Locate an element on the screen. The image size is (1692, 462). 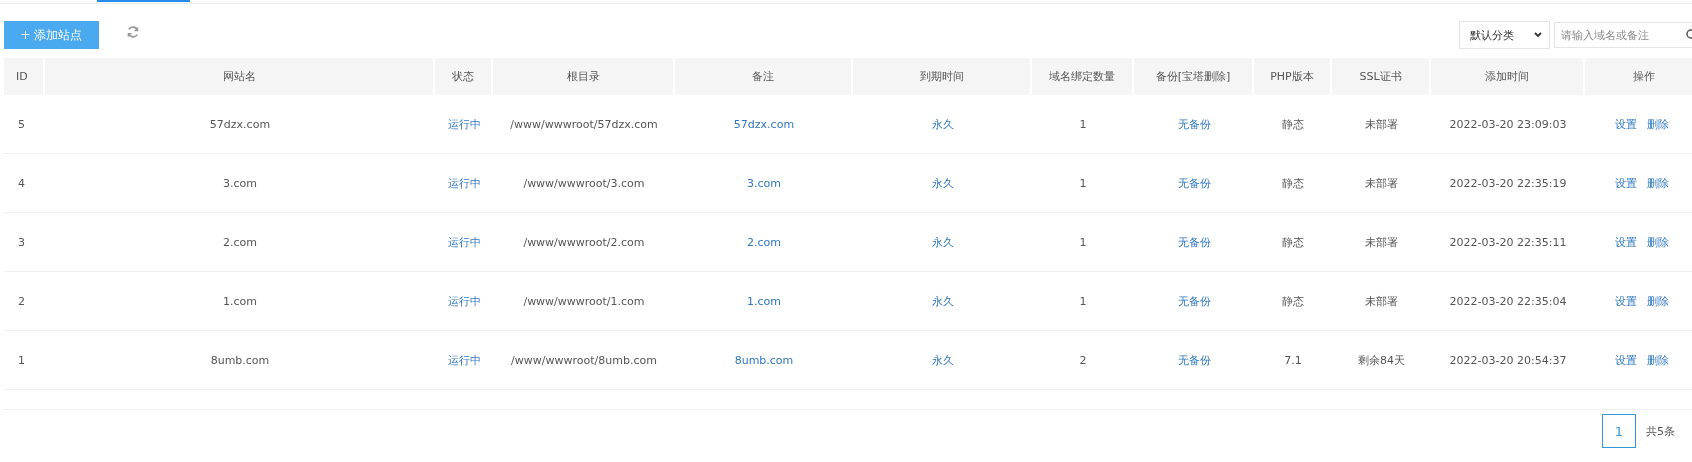
column-header: PHP版本 is located at coordinates (1292, 76).